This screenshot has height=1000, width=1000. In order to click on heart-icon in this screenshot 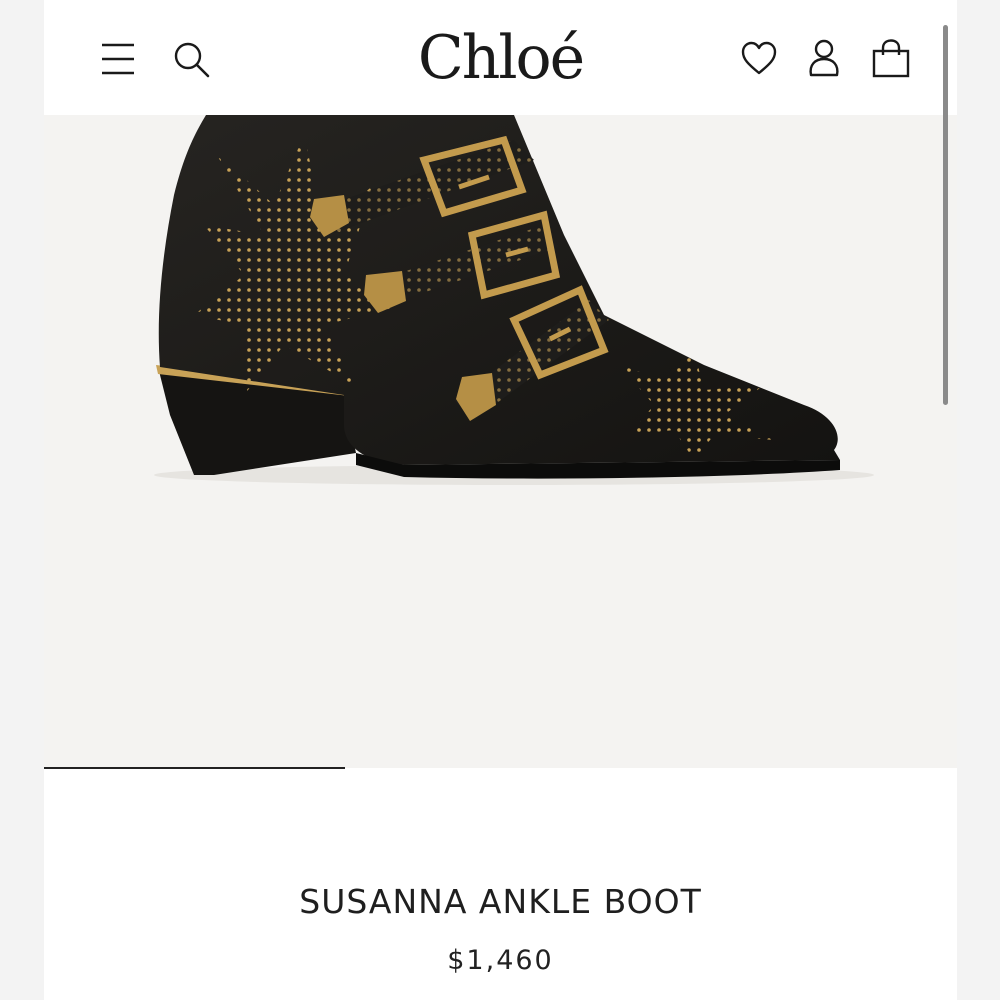, I will do `click(759, 59)`.